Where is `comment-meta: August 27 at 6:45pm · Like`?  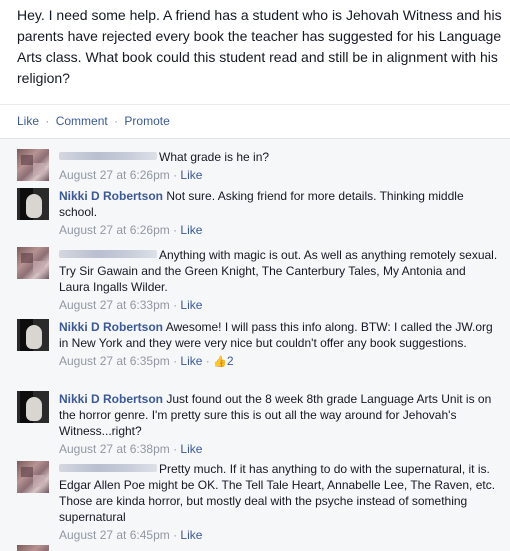 comment-meta: August 27 at 6:45pm · Like is located at coordinates (131, 535).